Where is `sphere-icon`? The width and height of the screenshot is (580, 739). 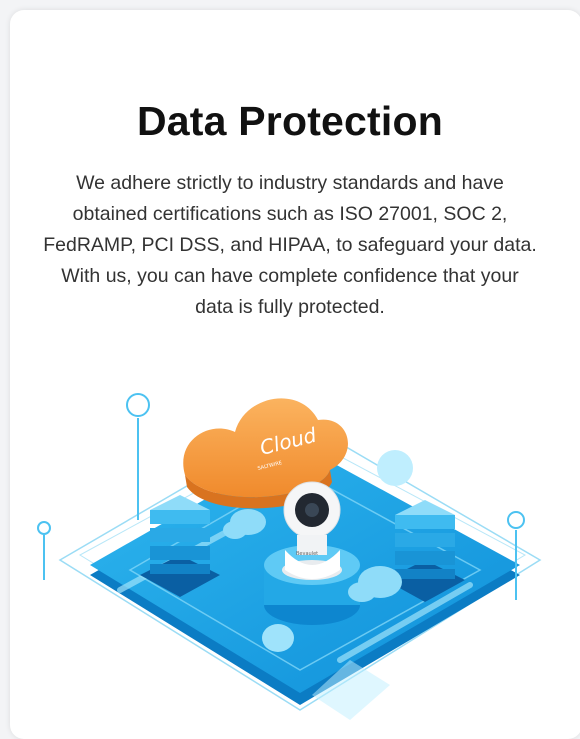 sphere-icon is located at coordinates (395, 468).